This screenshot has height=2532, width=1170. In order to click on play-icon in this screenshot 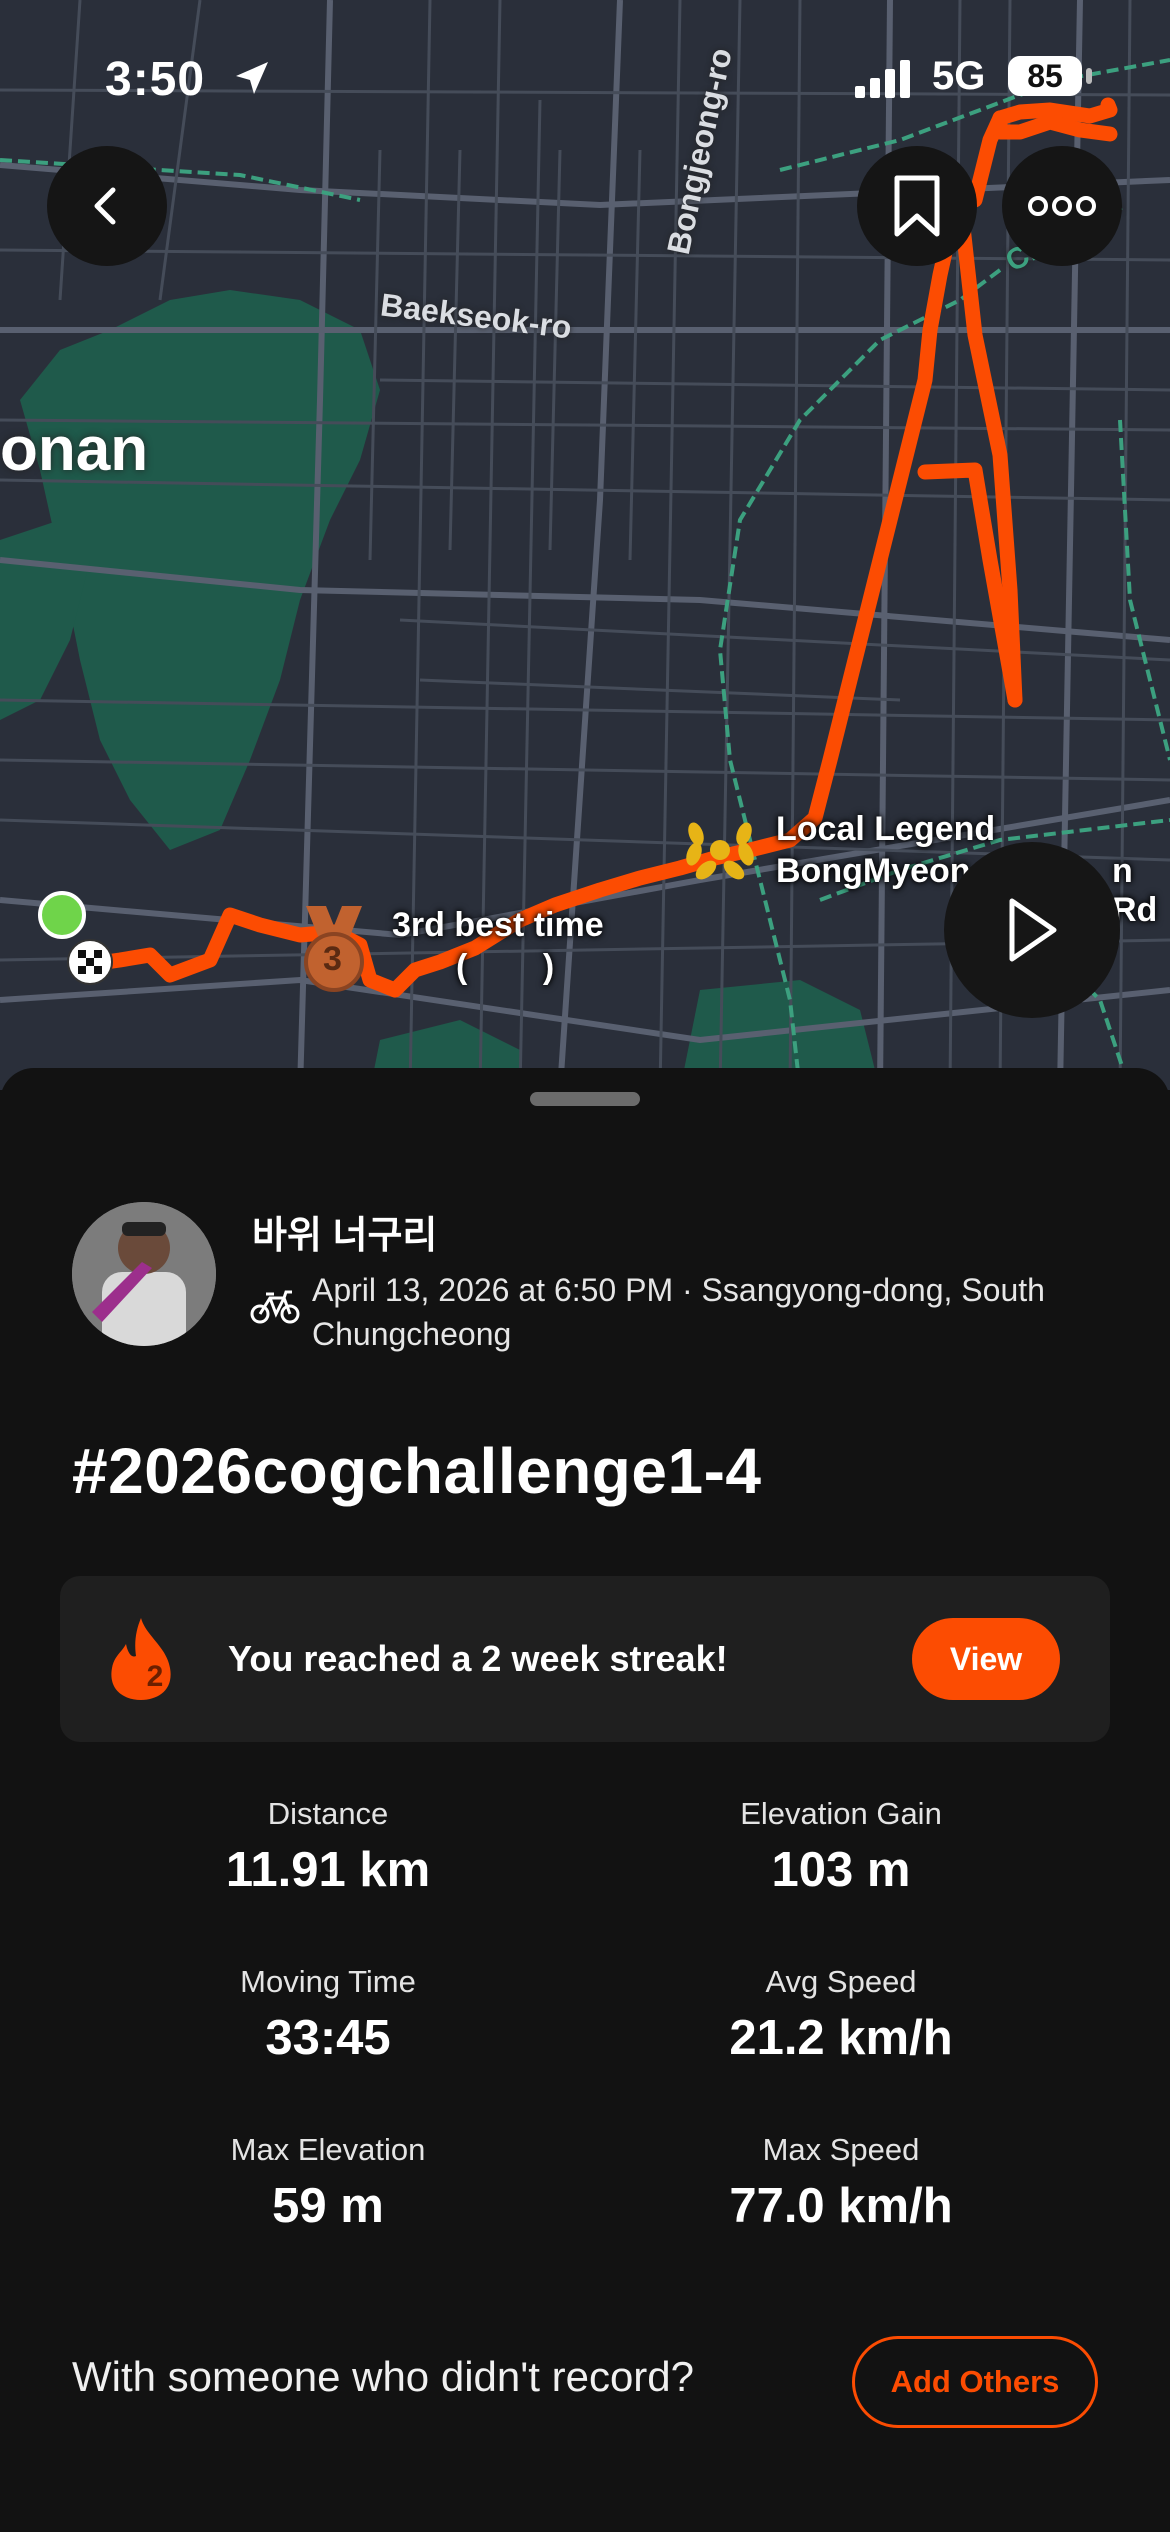, I will do `click(1033, 930)`.